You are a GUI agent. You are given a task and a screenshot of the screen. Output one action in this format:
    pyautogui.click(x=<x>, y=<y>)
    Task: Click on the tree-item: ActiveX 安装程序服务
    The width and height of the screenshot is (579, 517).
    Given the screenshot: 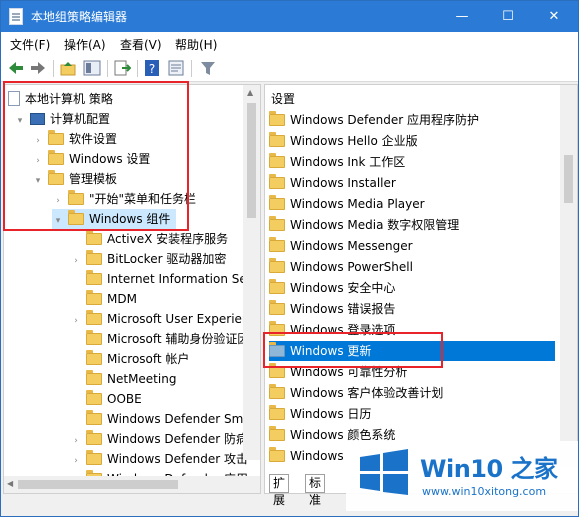 What is the action you would take?
    pyautogui.click(x=149, y=239)
    